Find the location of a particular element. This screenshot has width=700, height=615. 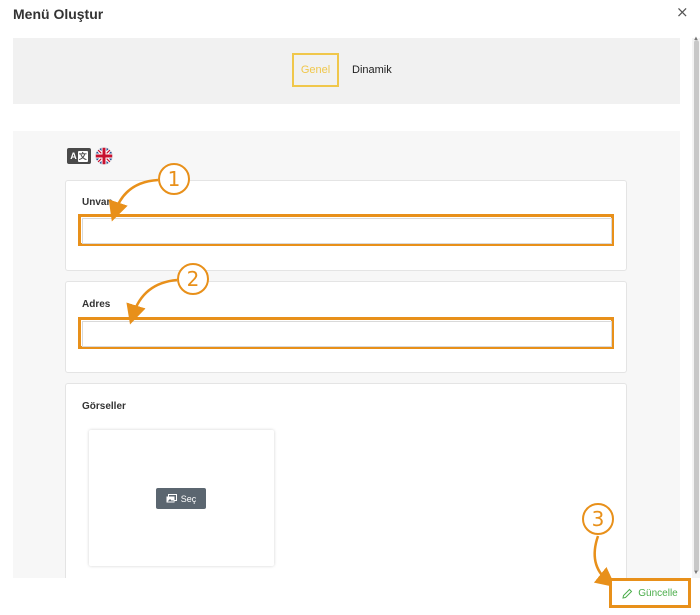

tab-bar: Genel Dinamik is located at coordinates (346, 71).